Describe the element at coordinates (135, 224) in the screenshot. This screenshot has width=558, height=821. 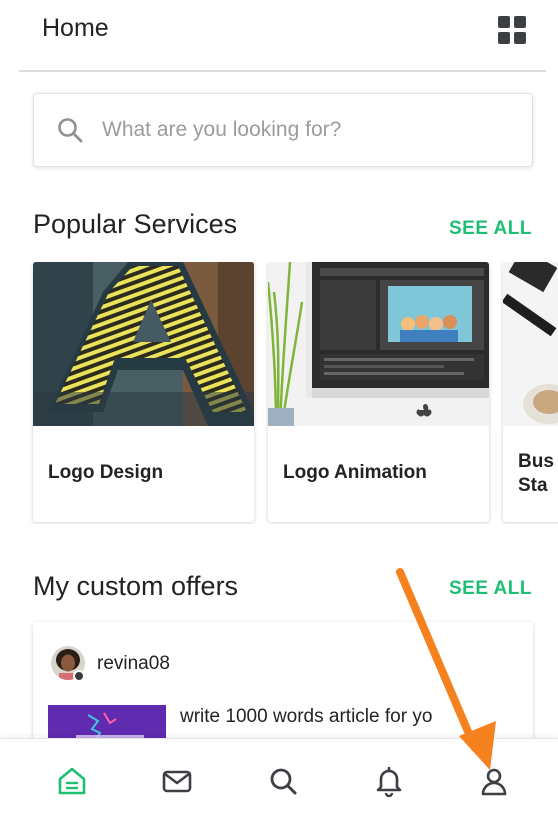
I see `popular-services-title: Popular Services` at that location.